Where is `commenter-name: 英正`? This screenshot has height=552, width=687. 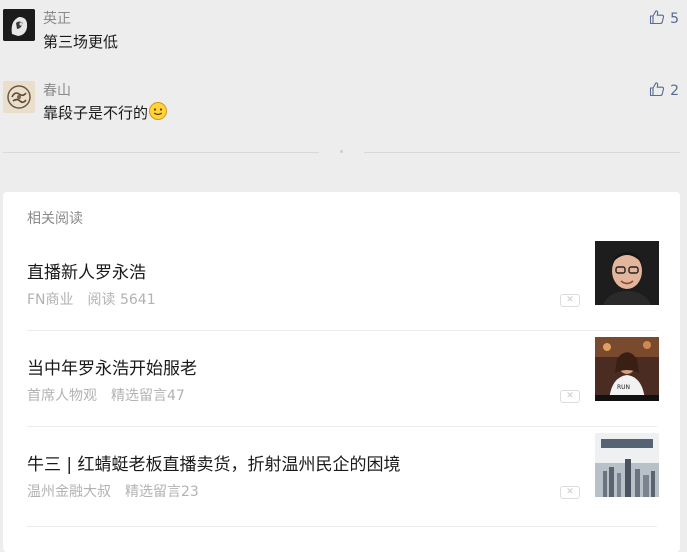
commenter-name: 英正 is located at coordinates (57, 19).